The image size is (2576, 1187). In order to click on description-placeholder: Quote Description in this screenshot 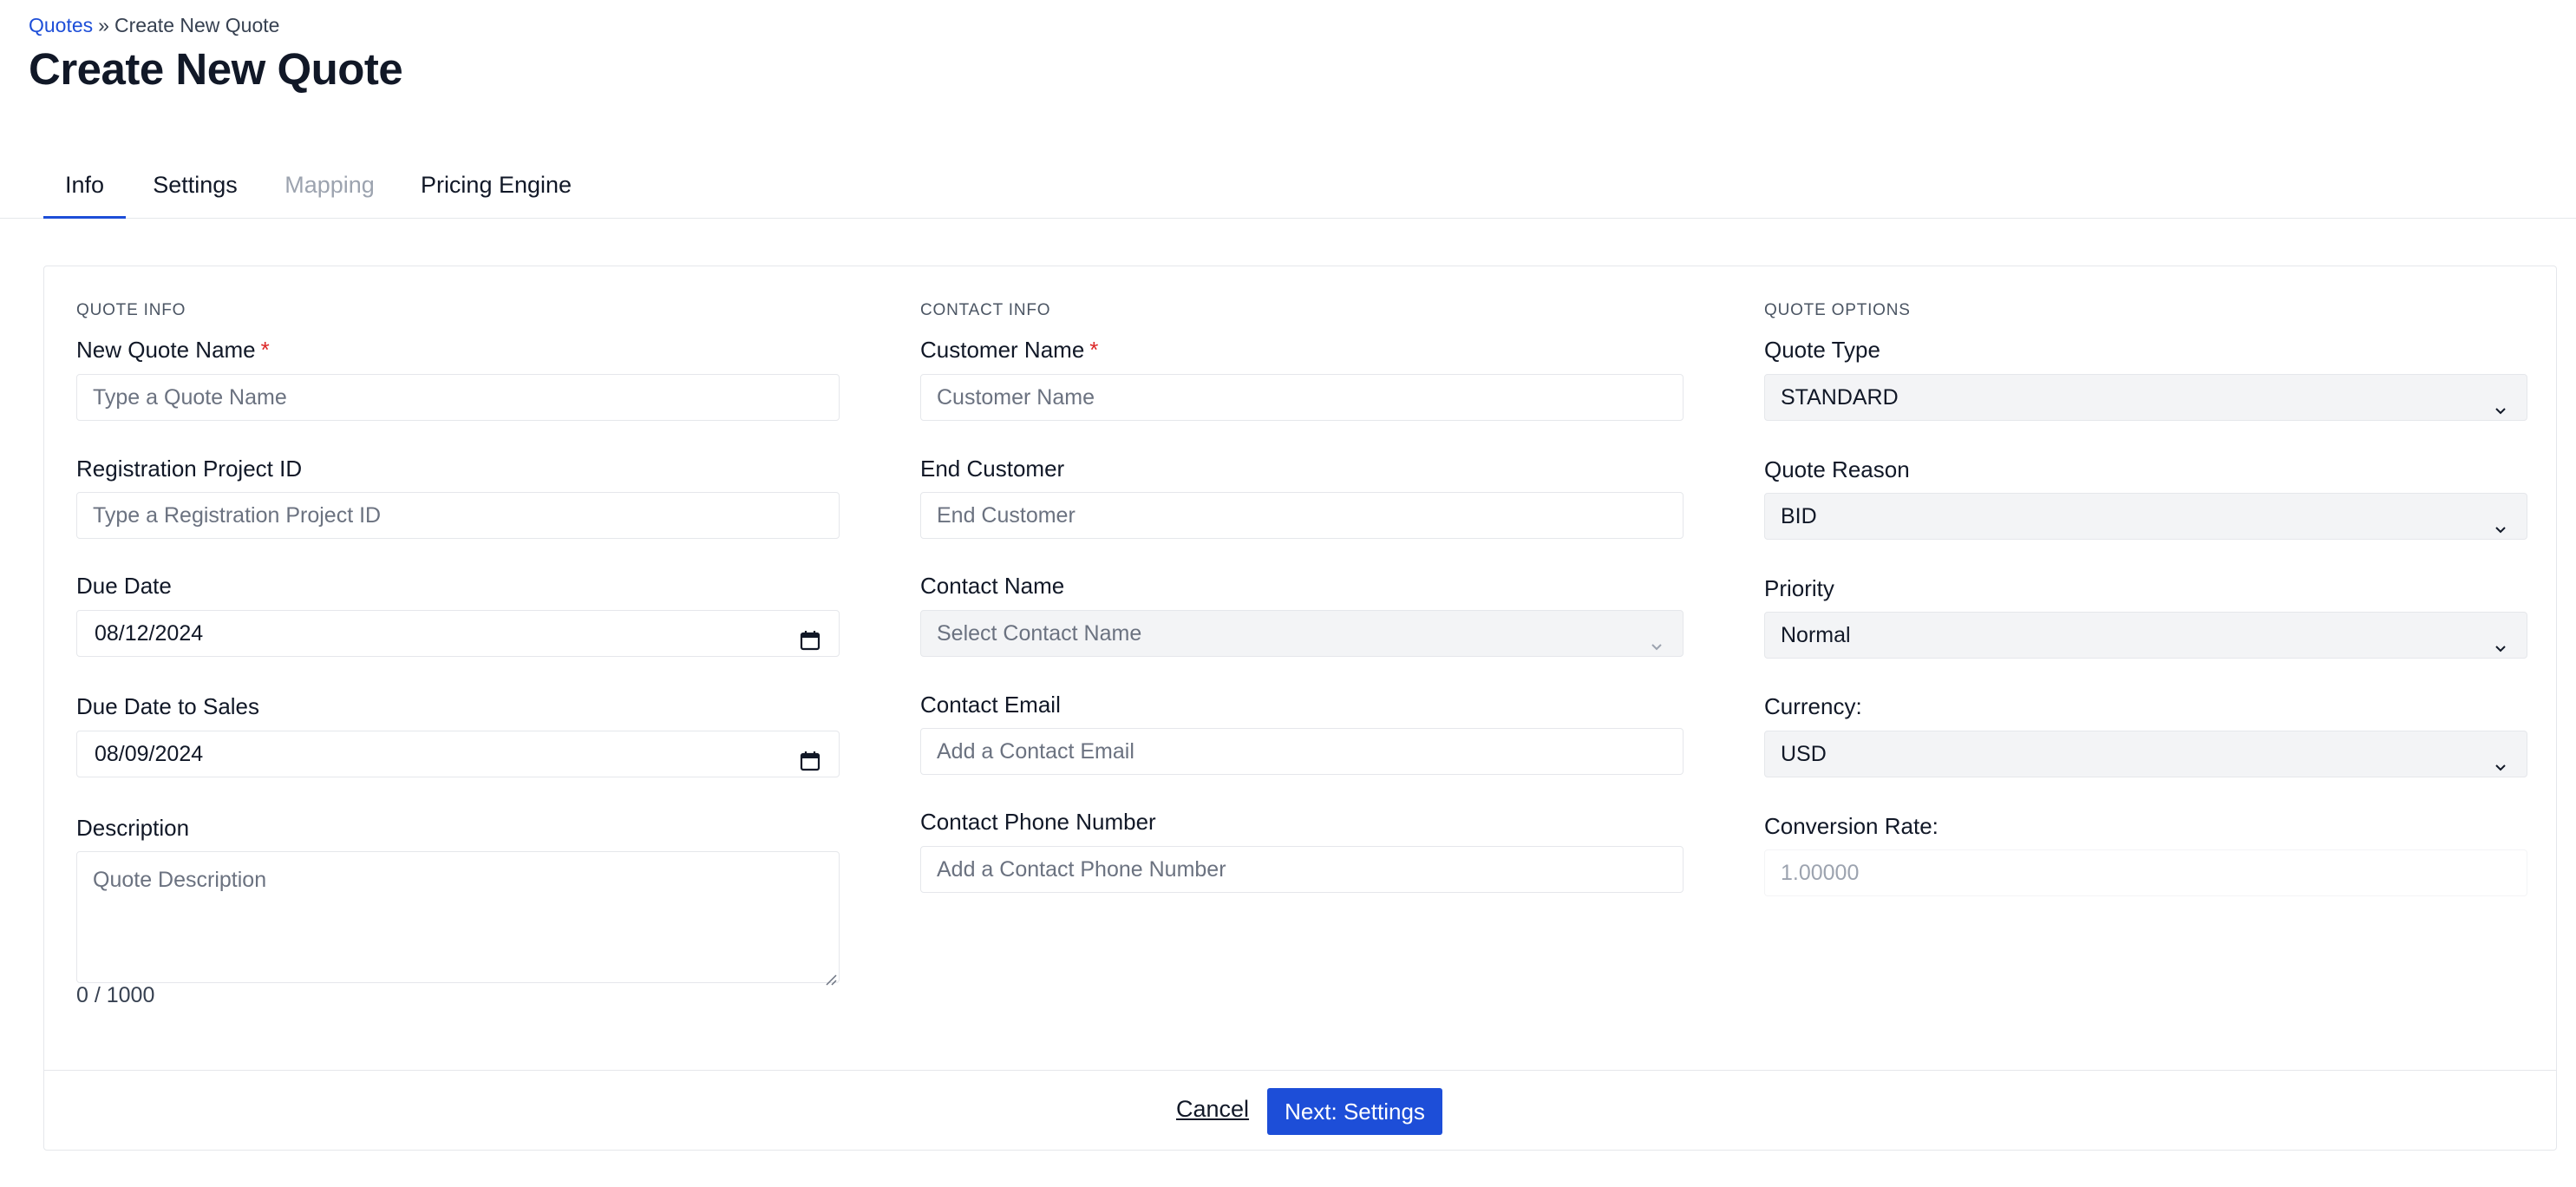, I will do `click(180, 880)`.